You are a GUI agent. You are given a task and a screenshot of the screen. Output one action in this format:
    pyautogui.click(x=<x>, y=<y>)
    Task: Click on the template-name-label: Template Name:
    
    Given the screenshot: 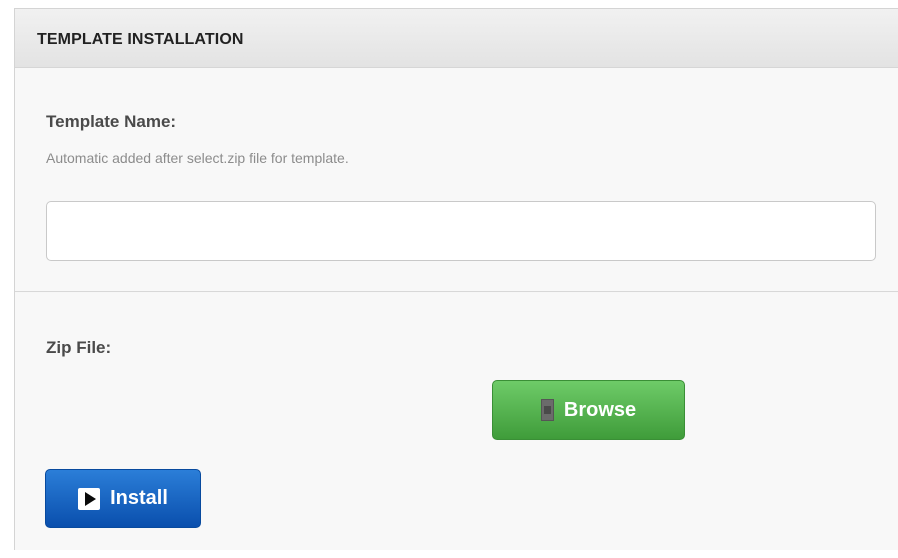 What is the action you would take?
    pyautogui.click(x=111, y=121)
    